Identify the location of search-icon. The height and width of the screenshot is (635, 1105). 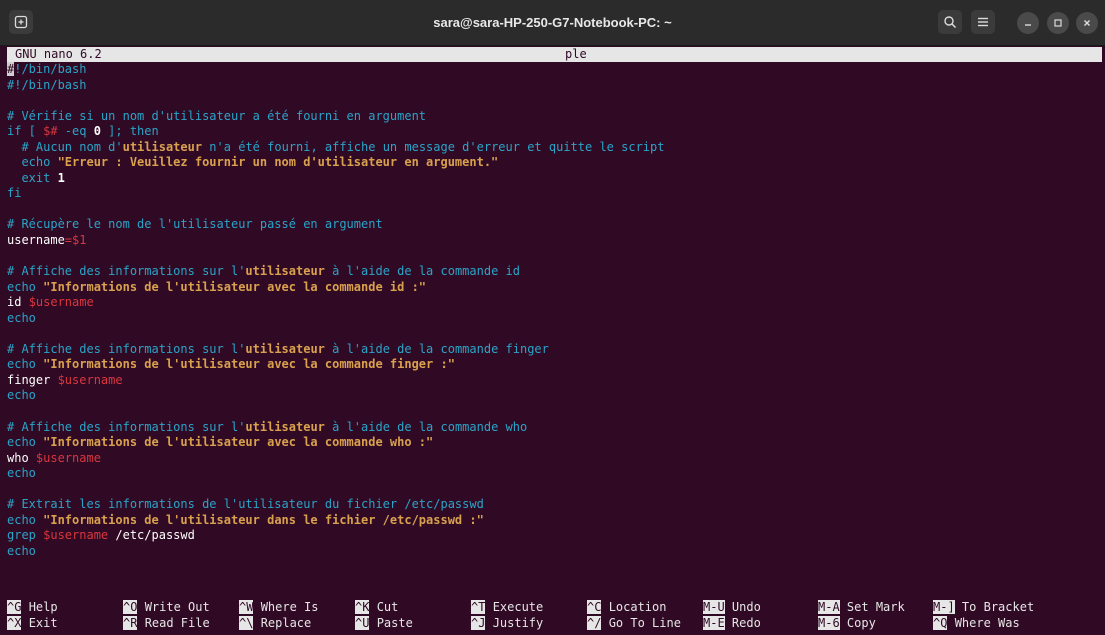
(950, 22).